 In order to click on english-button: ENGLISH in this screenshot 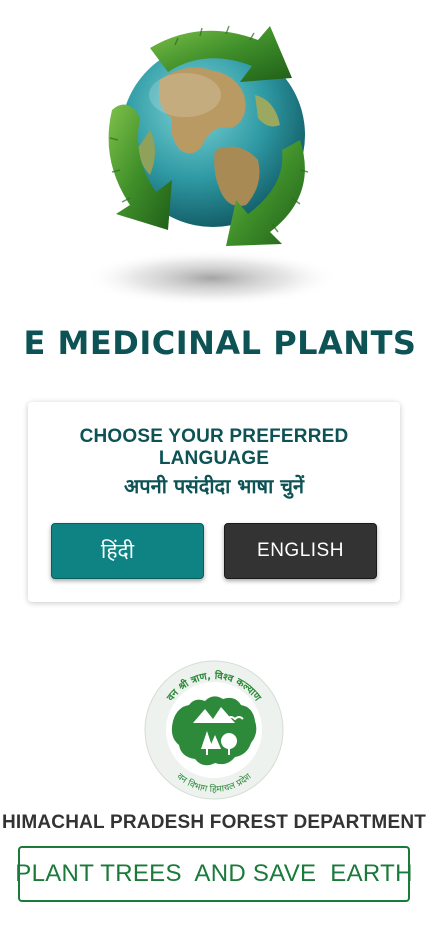, I will do `click(300, 551)`.